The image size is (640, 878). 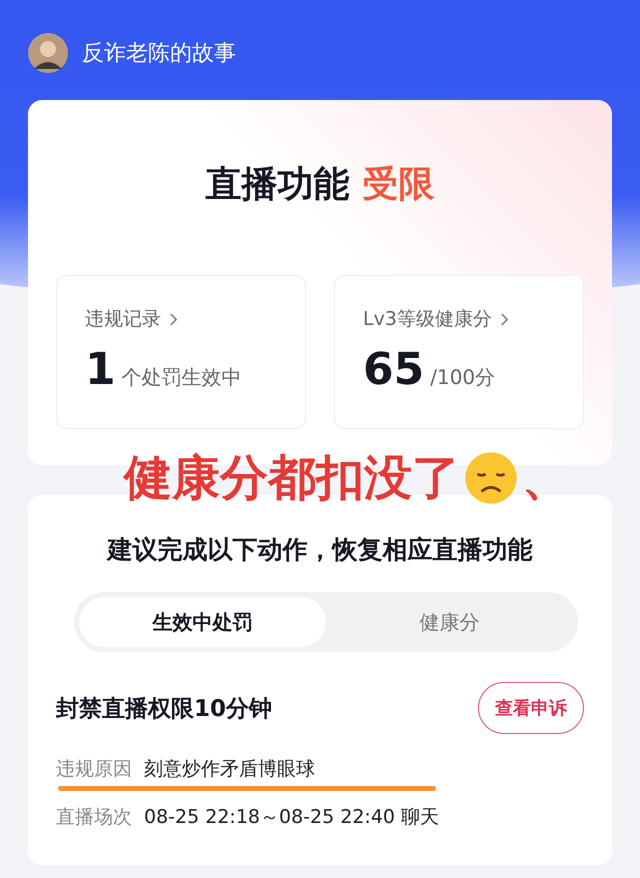 What do you see at coordinates (320, 185) in the screenshot?
I see `status-title: 直播功能 受限` at bounding box center [320, 185].